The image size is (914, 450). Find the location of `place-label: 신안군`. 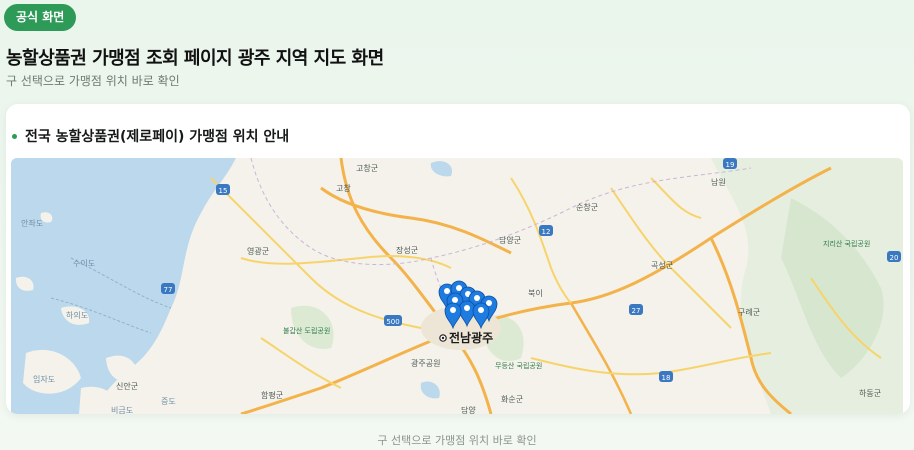

place-label: 신안군 is located at coordinates (127, 386).